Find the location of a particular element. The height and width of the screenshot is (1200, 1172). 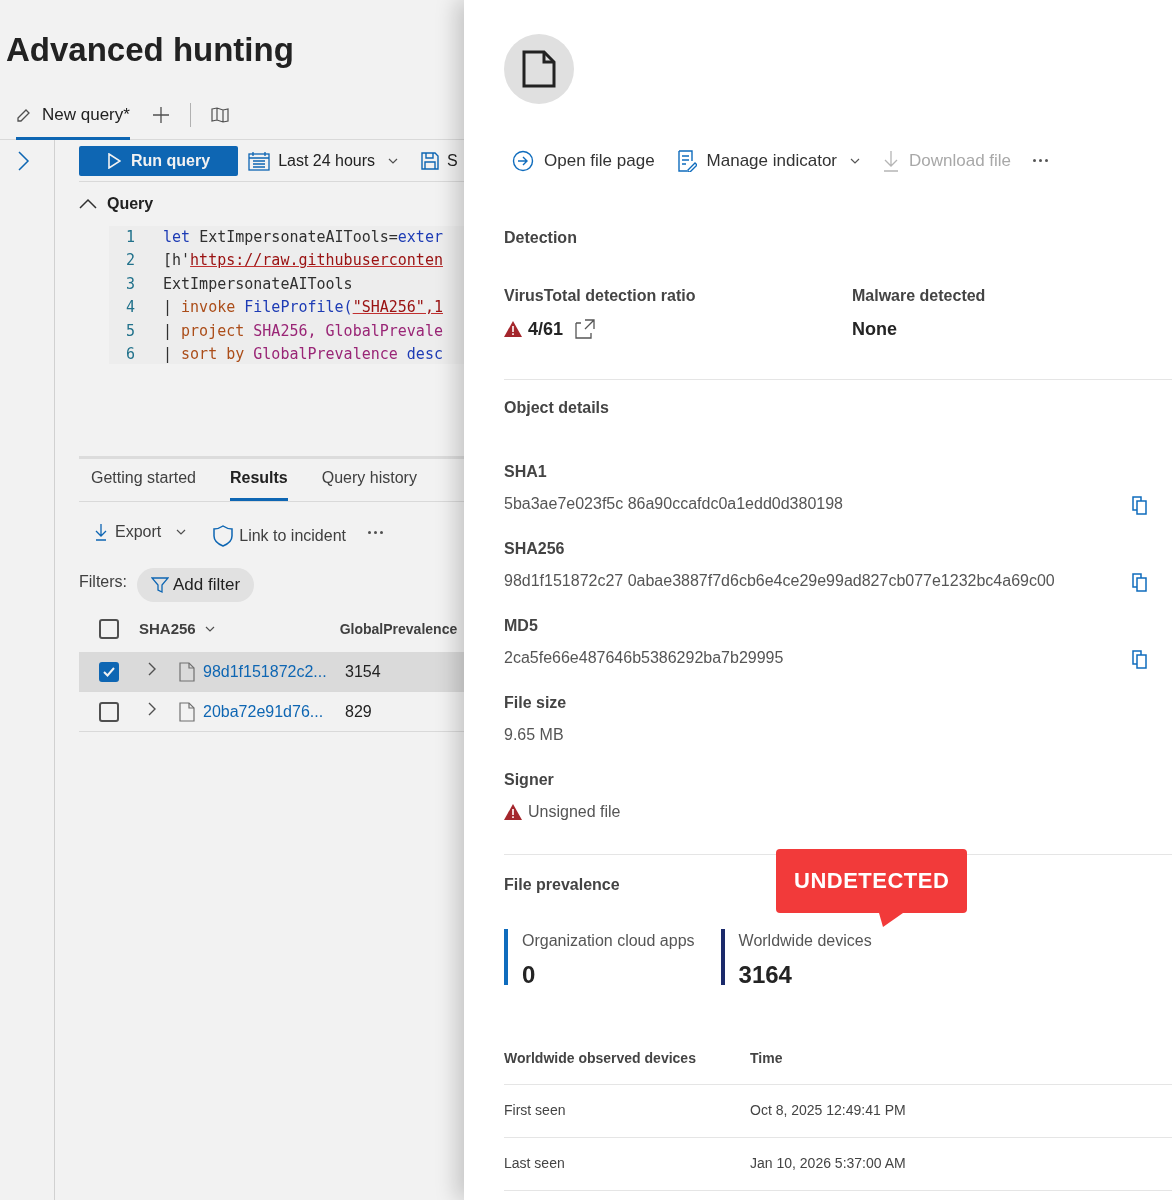

code-line: let ExtImpersonateAITools=exter is located at coordinates (303, 237).